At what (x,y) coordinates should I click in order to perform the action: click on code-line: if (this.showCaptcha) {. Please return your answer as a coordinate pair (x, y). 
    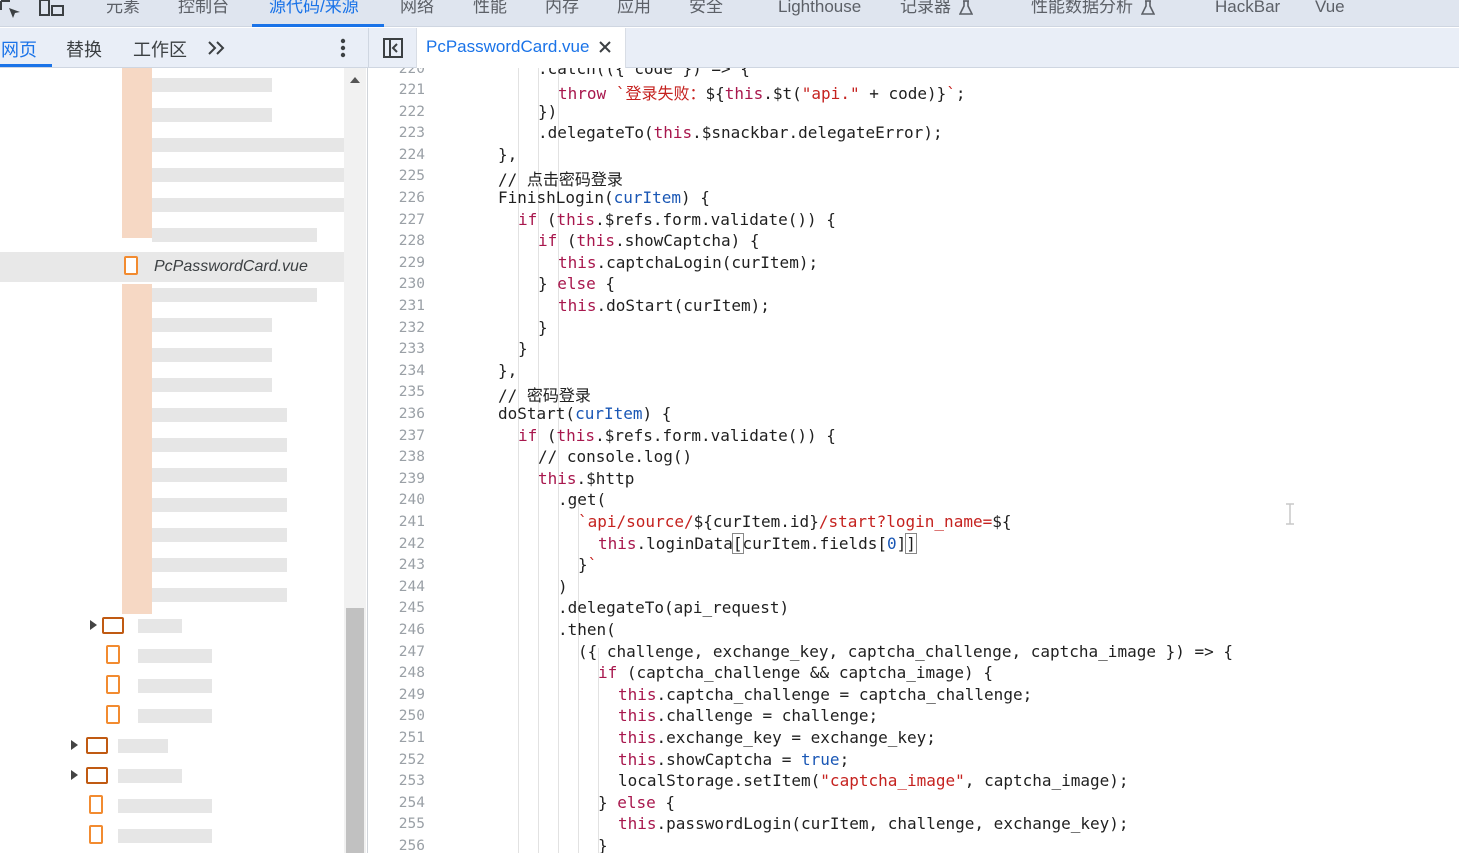
    Looking at the image, I should click on (629, 240).